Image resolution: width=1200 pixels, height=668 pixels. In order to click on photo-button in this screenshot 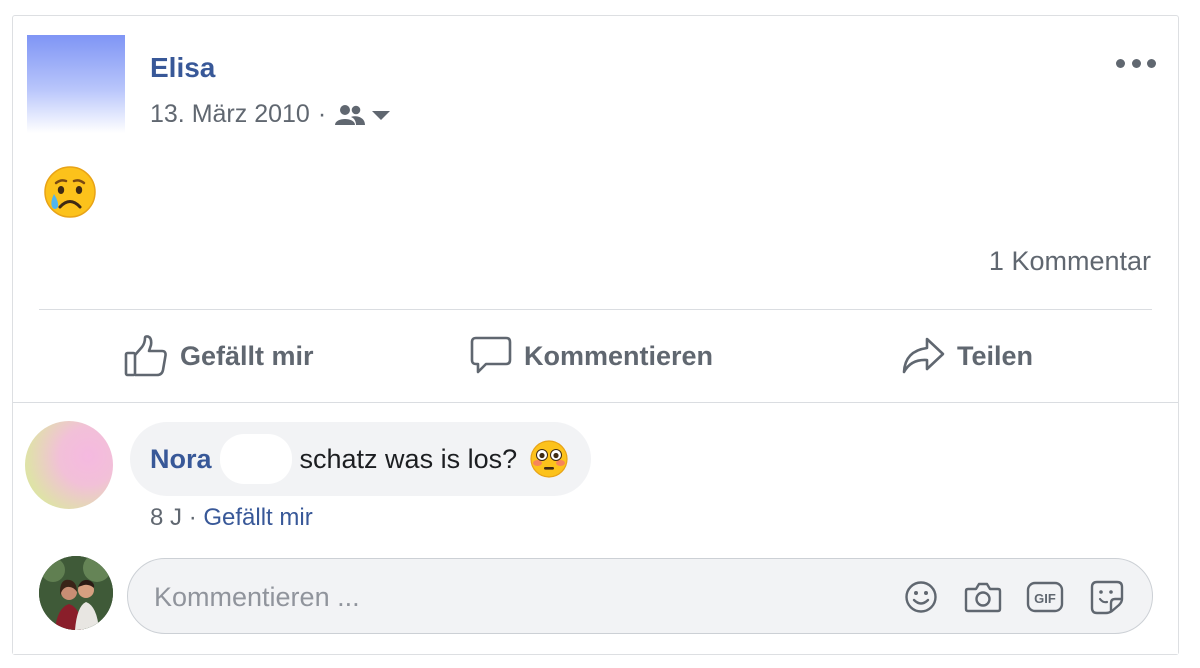, I will do `click(983, 597)`.